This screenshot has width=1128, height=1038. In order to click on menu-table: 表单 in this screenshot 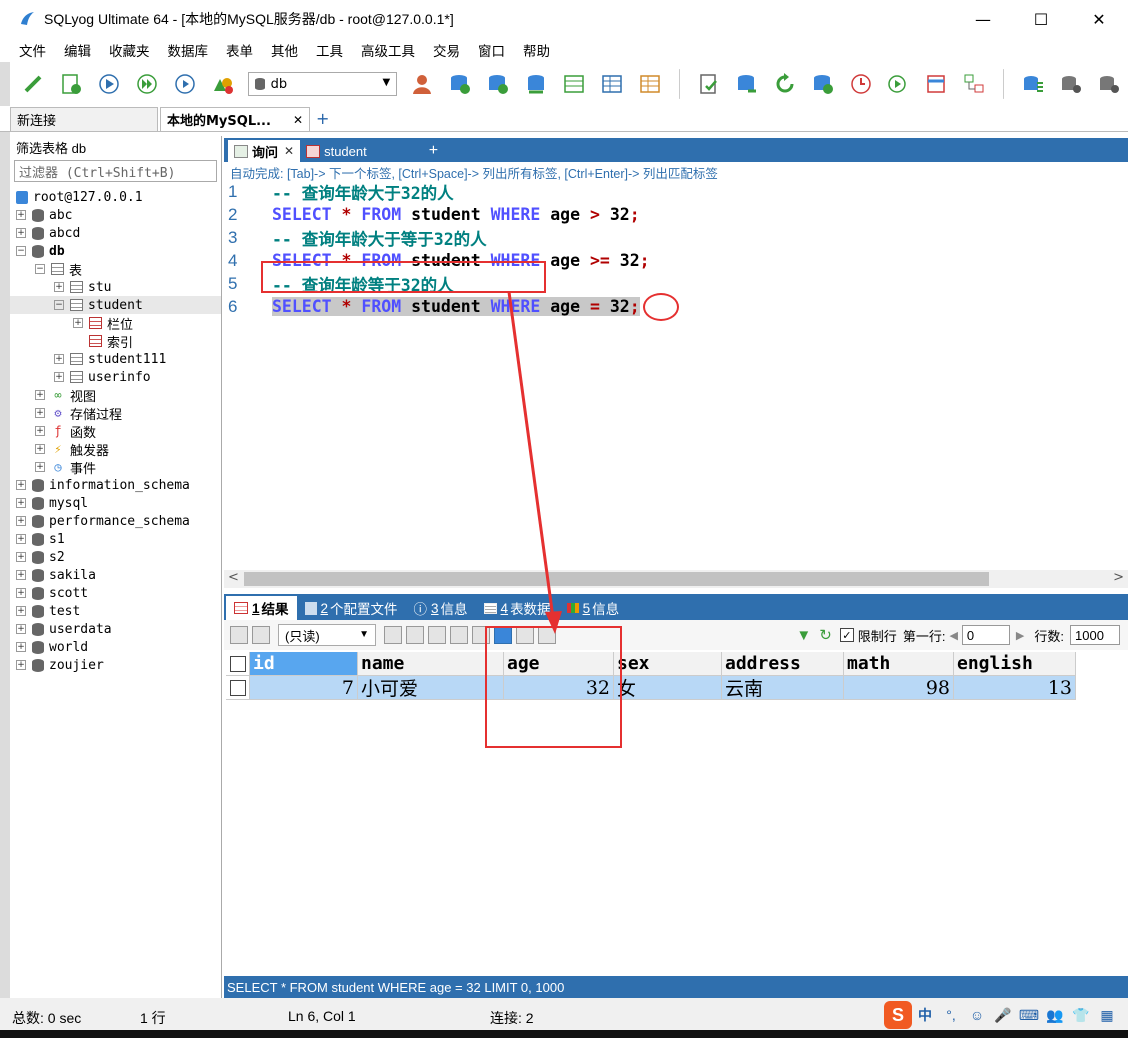, I will do `click(239, 50)`.